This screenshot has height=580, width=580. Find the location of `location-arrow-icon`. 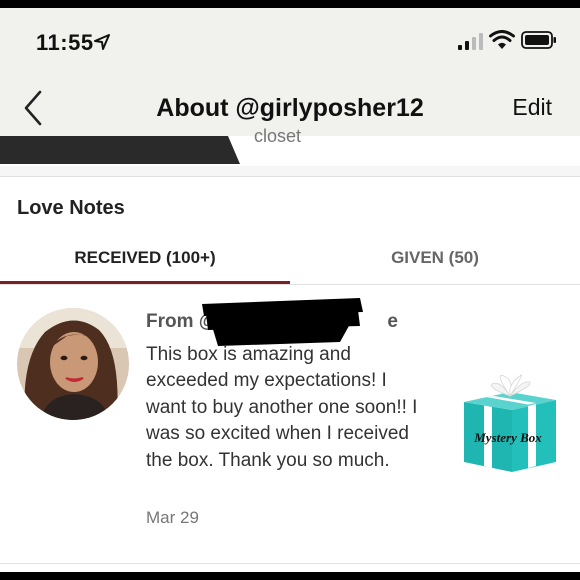

location-arrow-icon is located at coordinates (102, 42).